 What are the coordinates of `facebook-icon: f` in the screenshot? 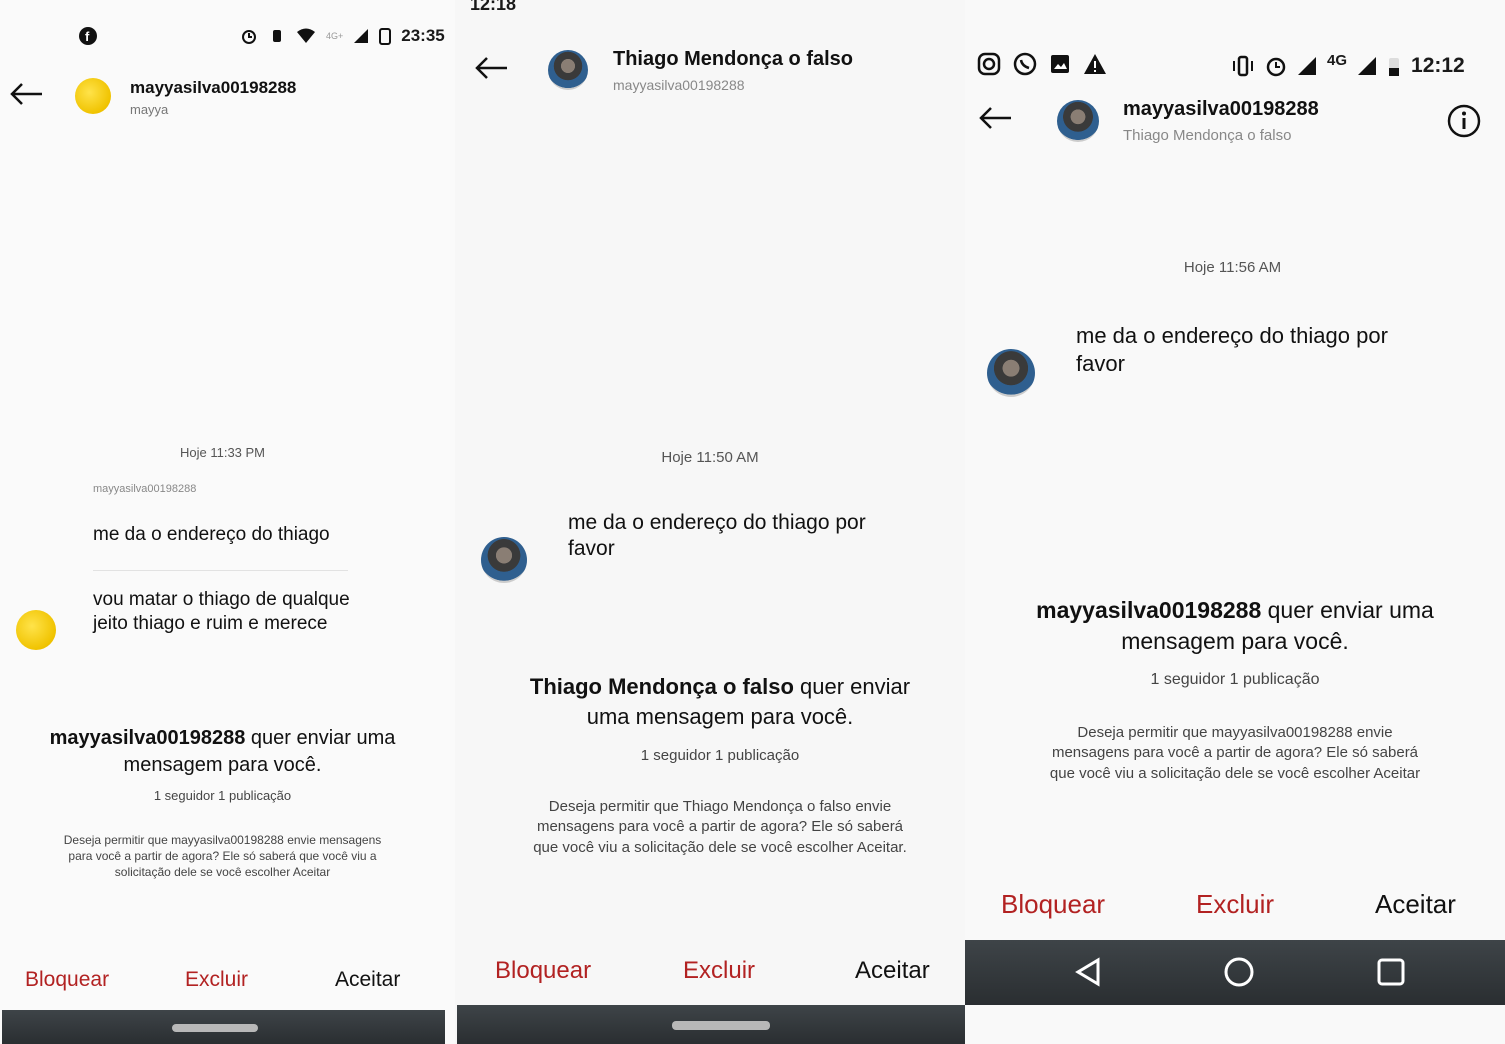 It's located at (88, 36).